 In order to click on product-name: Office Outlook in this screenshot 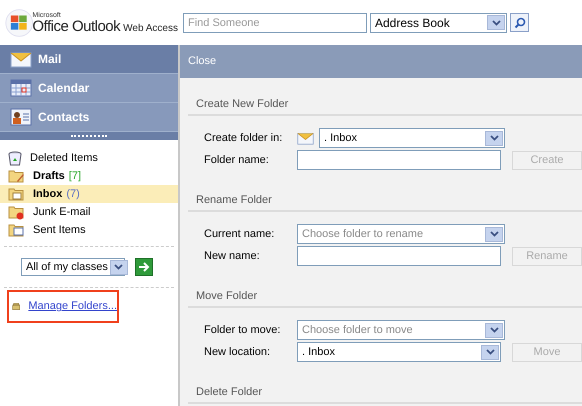, I will do `click(76, 26)`.